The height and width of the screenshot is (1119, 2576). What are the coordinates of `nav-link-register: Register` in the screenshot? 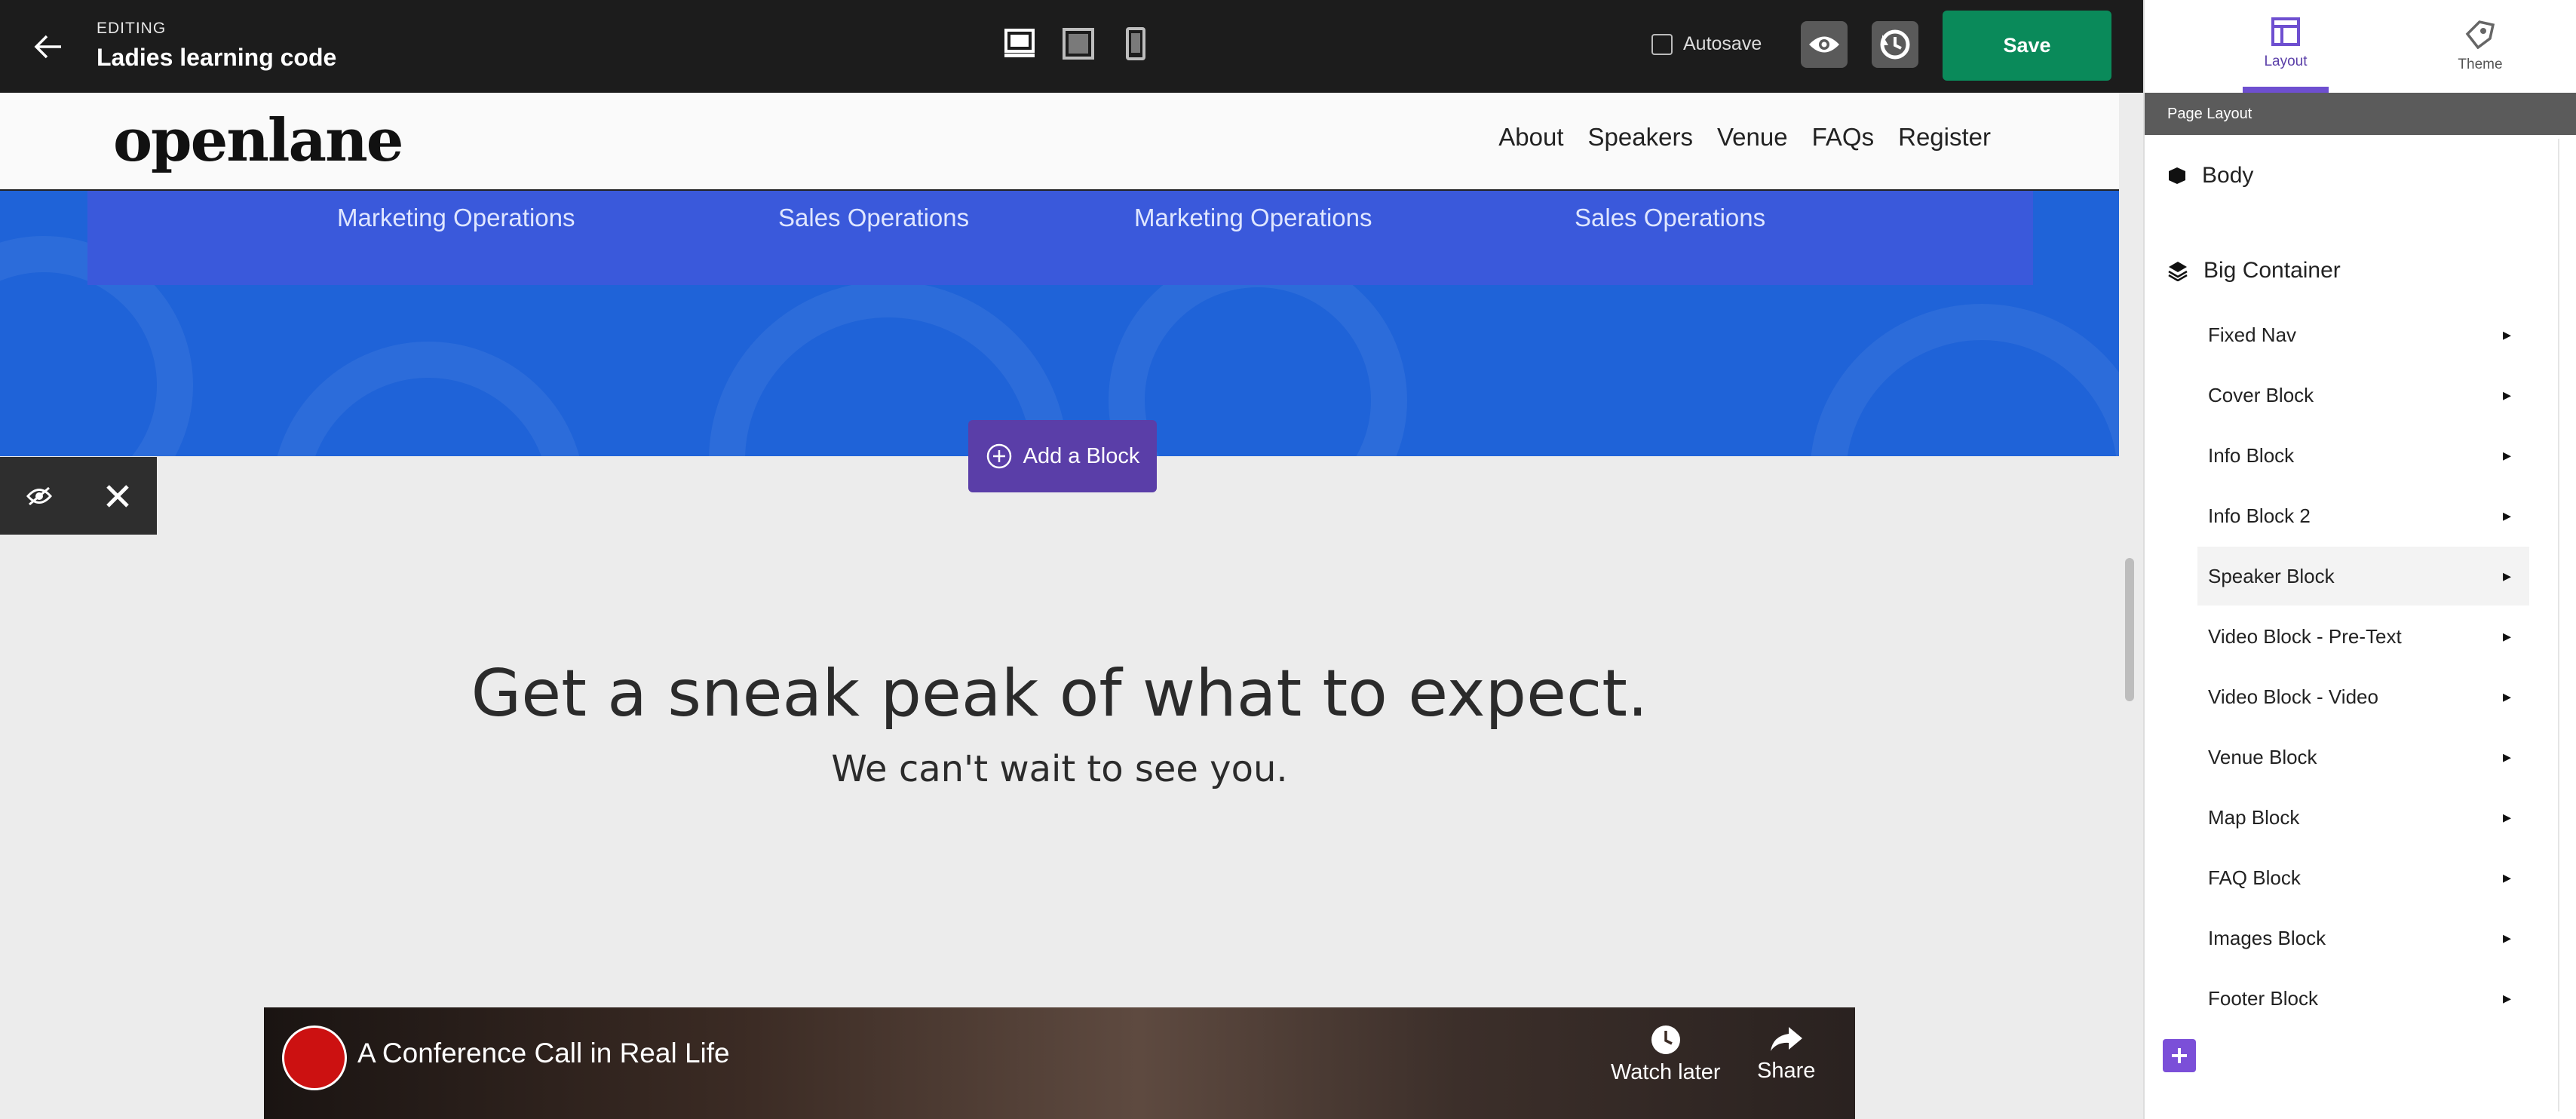 It's located at (1944, 137).